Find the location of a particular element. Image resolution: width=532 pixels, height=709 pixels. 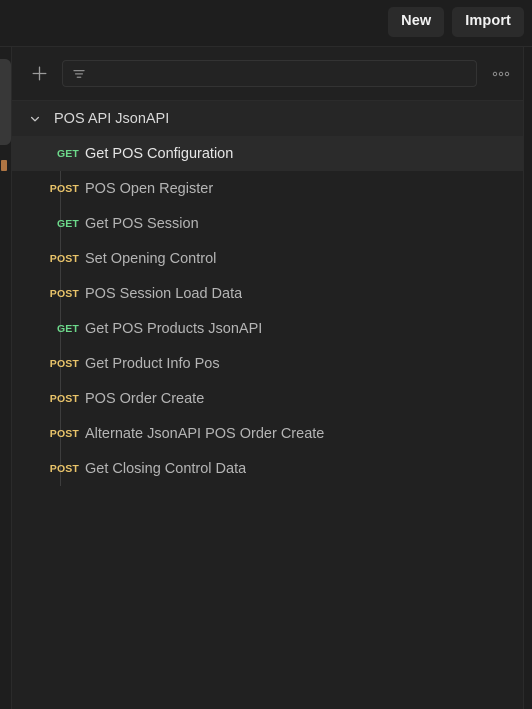

request-row: POST POS Session Load Data is located at coordinates (267, 293).